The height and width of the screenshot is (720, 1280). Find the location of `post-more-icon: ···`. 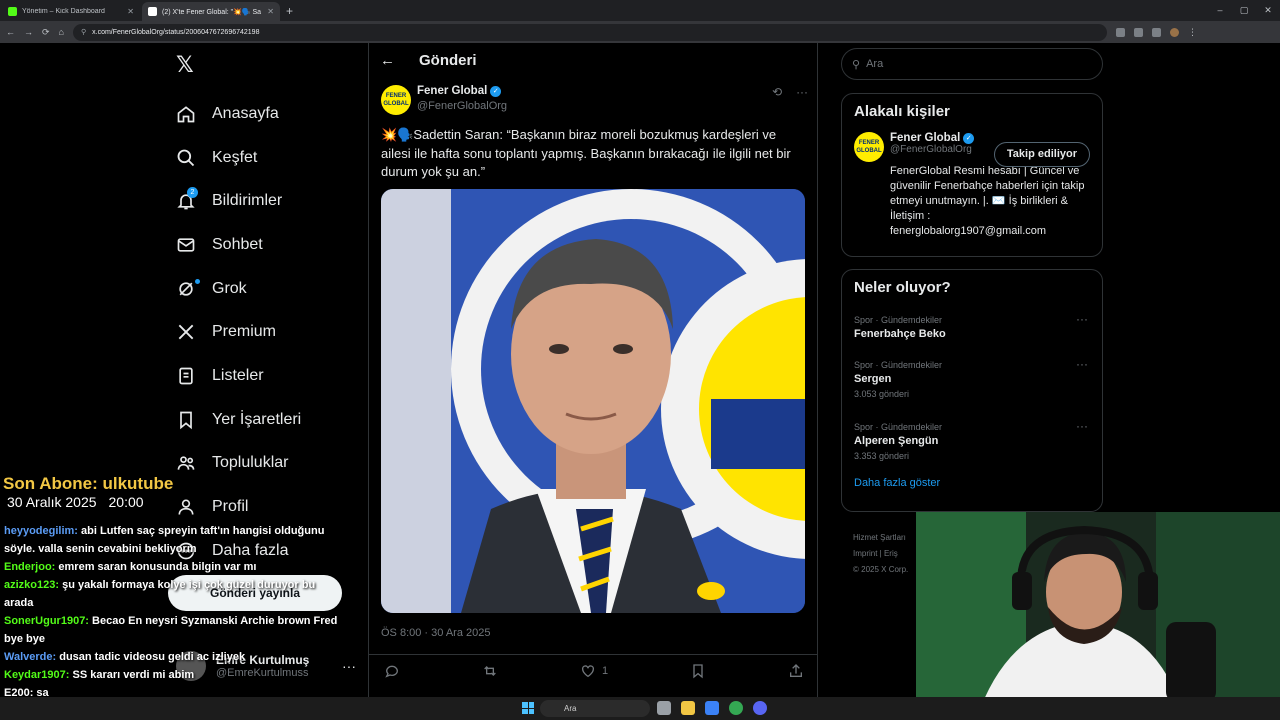

post-more-icon: ··· is located at coordinates (802, 92).